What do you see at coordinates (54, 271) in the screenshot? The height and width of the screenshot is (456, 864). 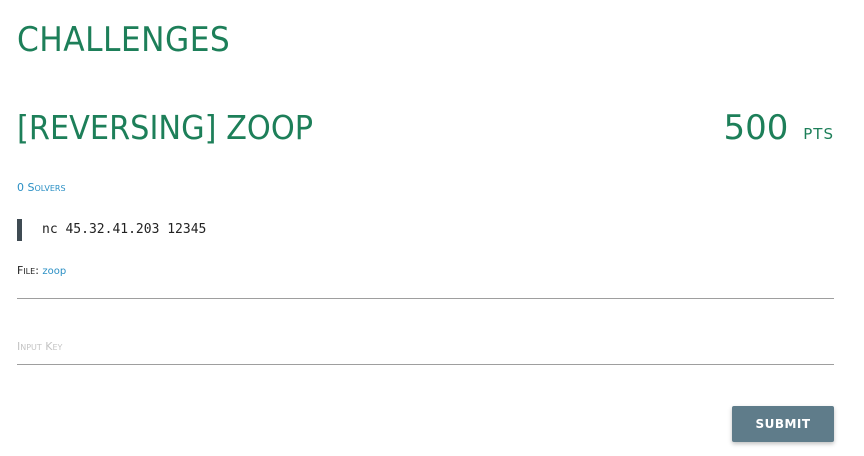 I see `file-download-link: zoop` at bounding box center [54, 271].